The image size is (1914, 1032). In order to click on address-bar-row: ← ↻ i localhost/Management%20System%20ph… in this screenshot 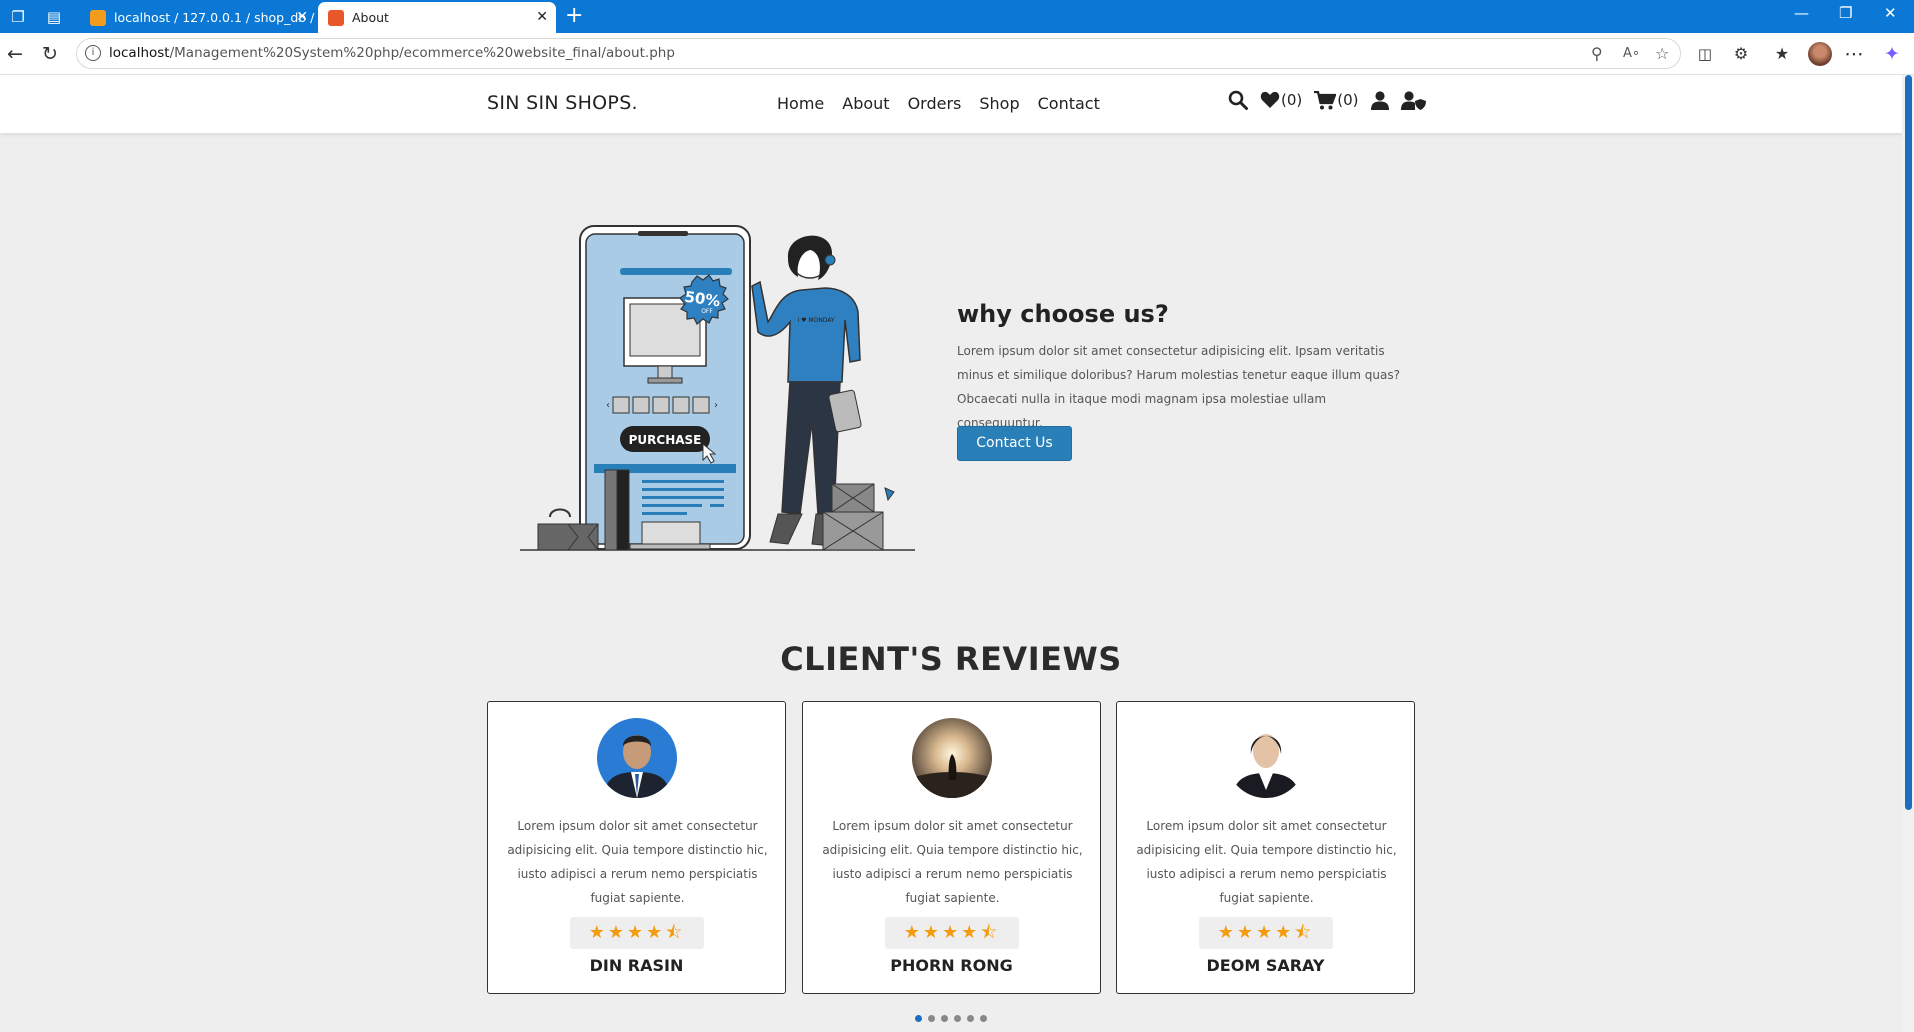, I will do `click(957, 54)`.